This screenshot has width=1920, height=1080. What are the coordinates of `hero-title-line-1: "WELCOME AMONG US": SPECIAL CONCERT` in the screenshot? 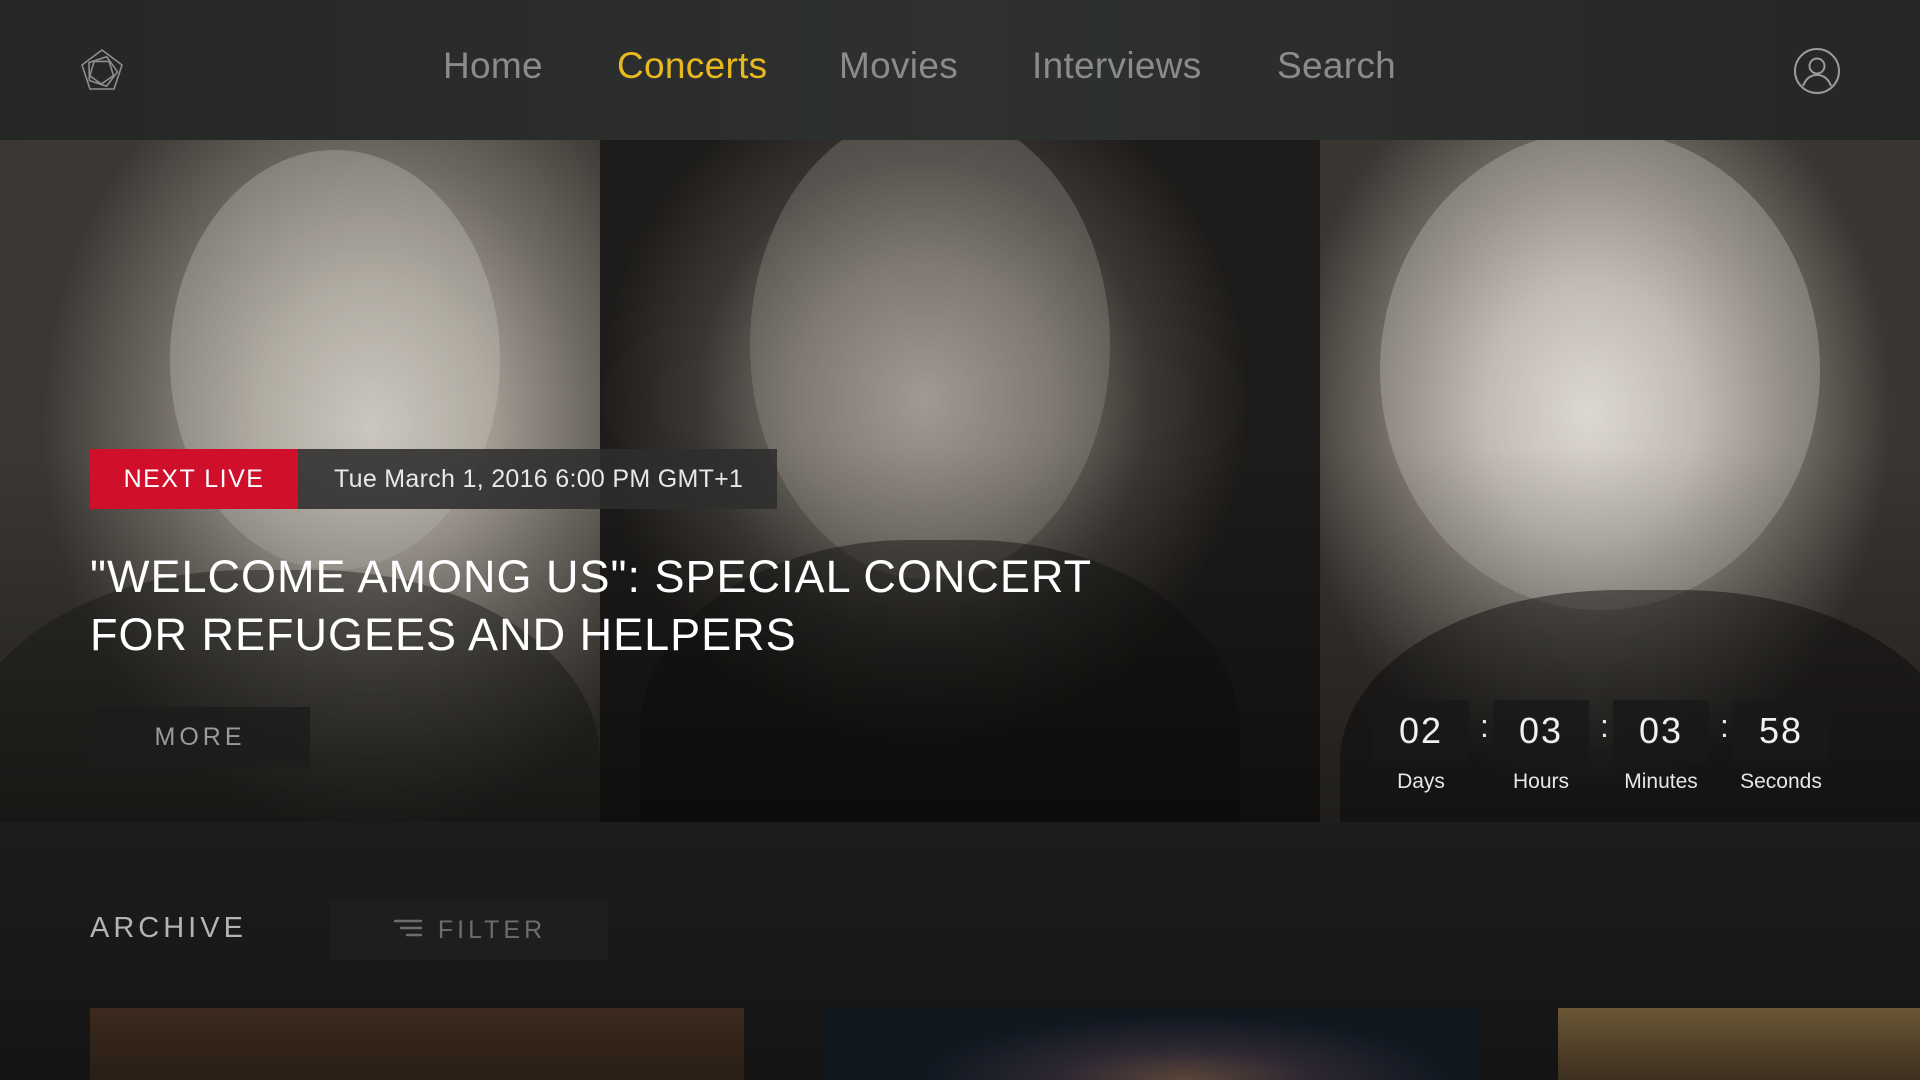 It's located at (591, 576).